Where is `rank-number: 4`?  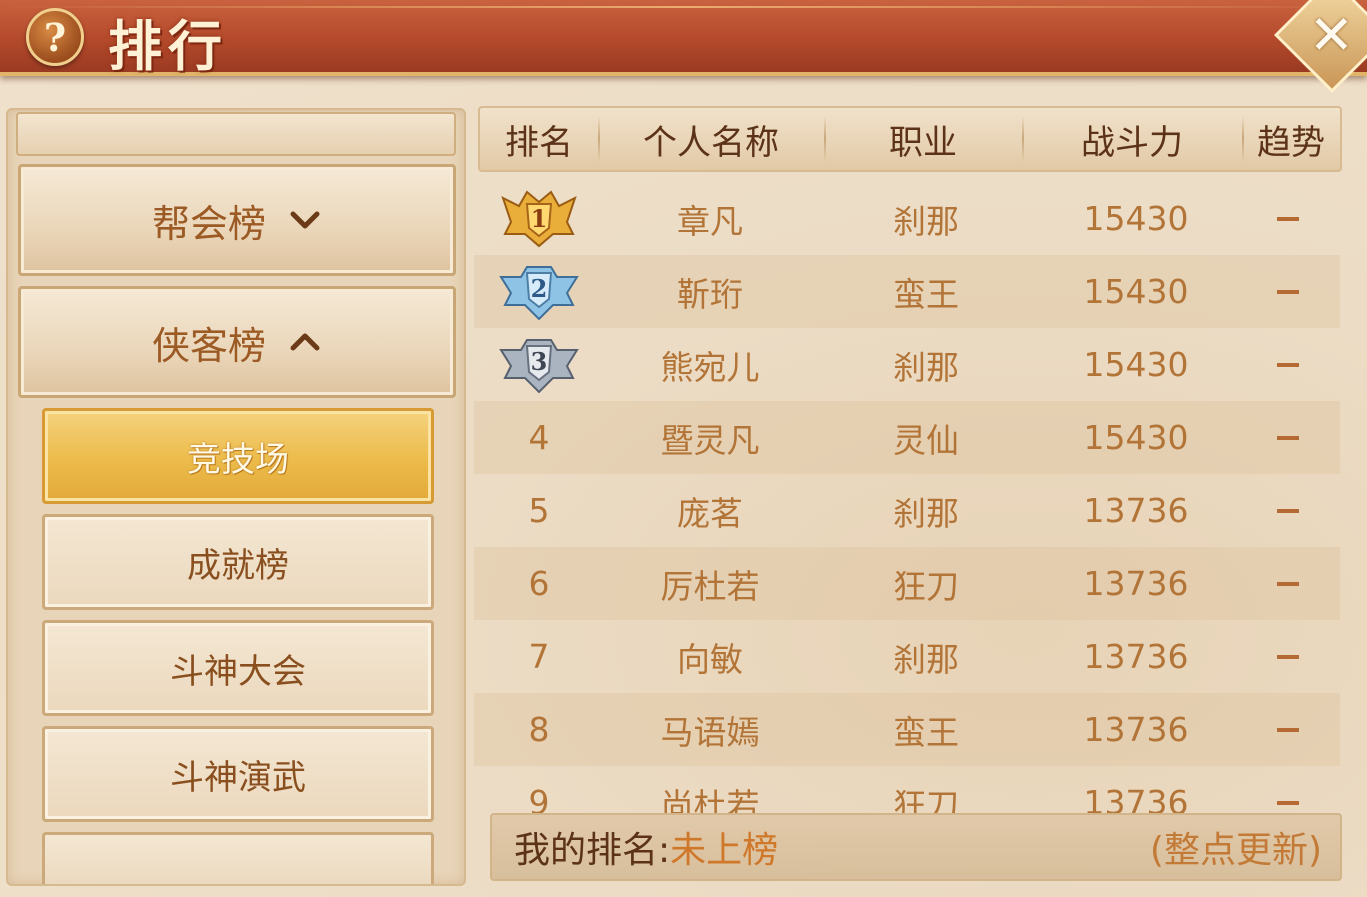 rank-number: 4 is located at coordinates (539, 437).